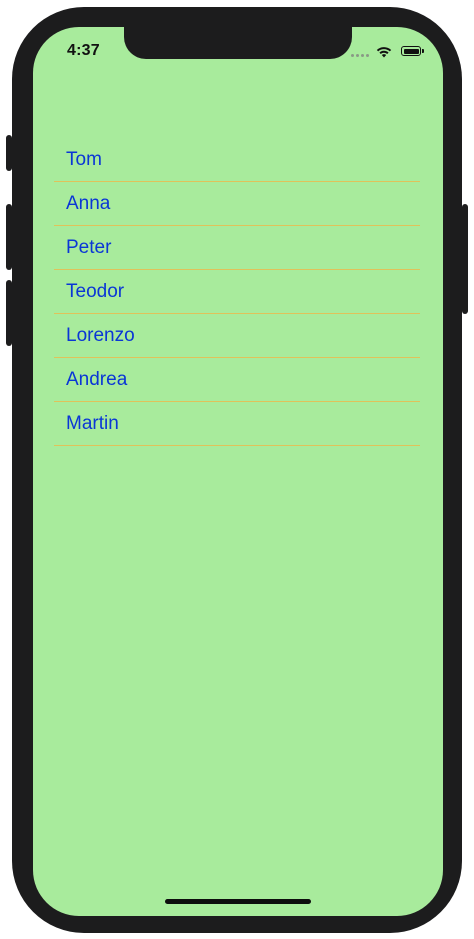 Image resolution: width=474 pixels, height=939 pixels. Describe the element at coordinates (92, 423) in the screenshot. I see `list-item-label: Martin` at that location.